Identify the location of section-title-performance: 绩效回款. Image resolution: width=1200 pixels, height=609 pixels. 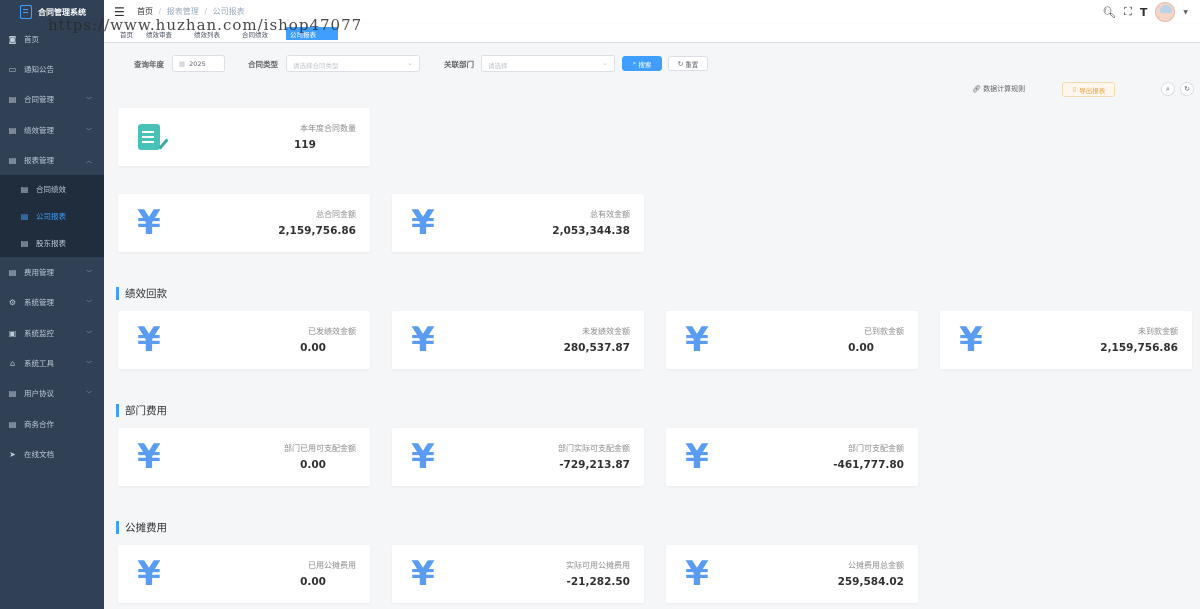
(141, 293).